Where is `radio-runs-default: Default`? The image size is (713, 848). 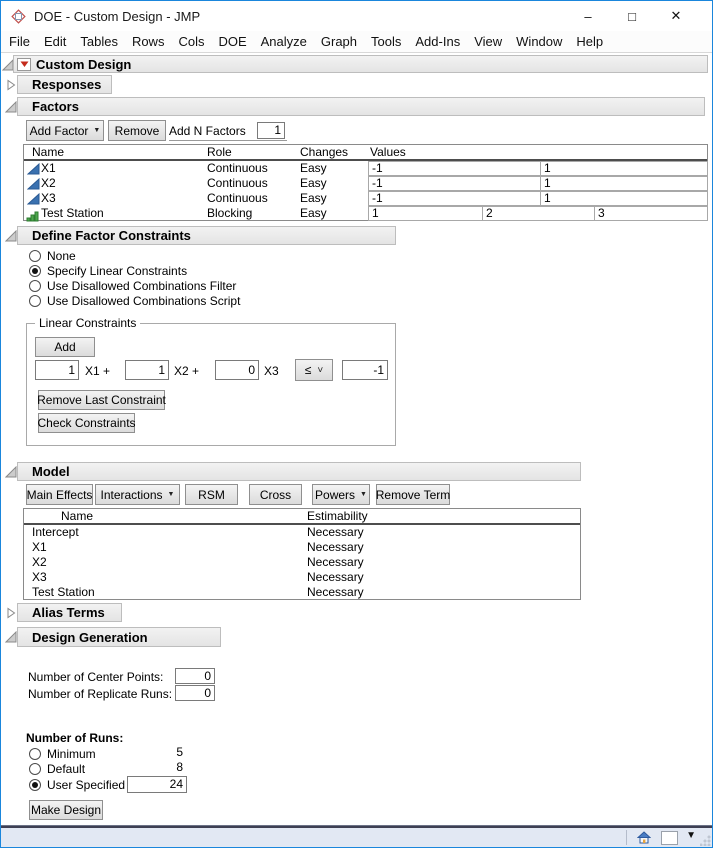 radio-runs-default: Default is located at coordinates (57, 769).